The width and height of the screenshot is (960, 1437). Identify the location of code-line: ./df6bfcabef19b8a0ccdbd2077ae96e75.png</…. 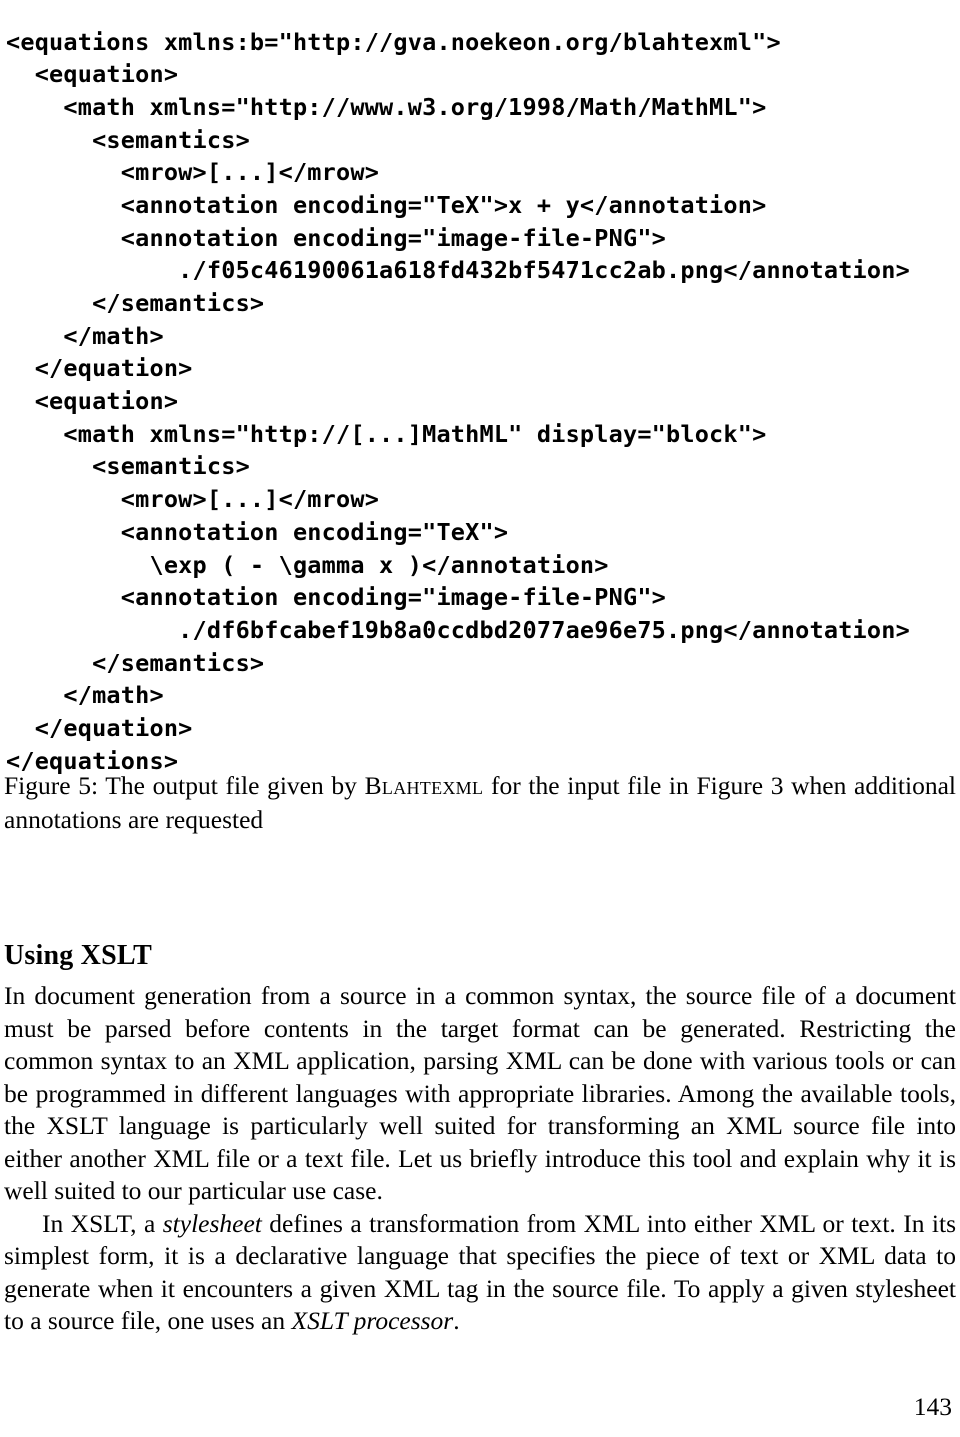
(458, 629).